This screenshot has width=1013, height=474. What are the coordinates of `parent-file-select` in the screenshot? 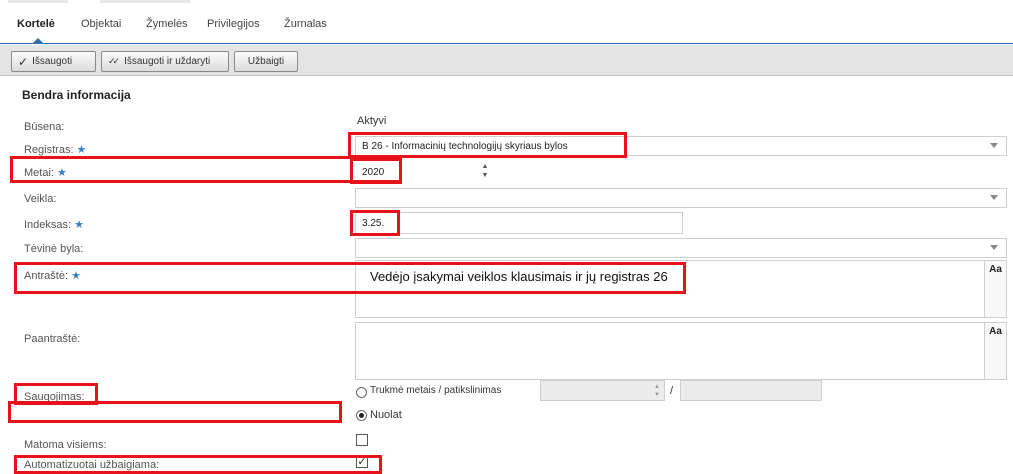 It's located at (681, 248).